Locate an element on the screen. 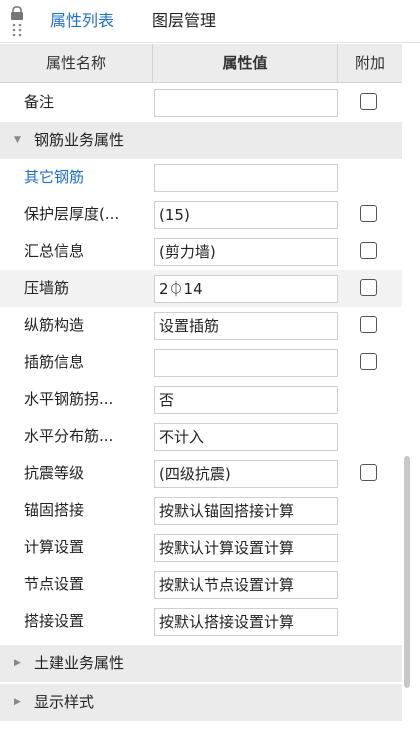  group-label: 显示样式 is located at coordinates (64, 702).